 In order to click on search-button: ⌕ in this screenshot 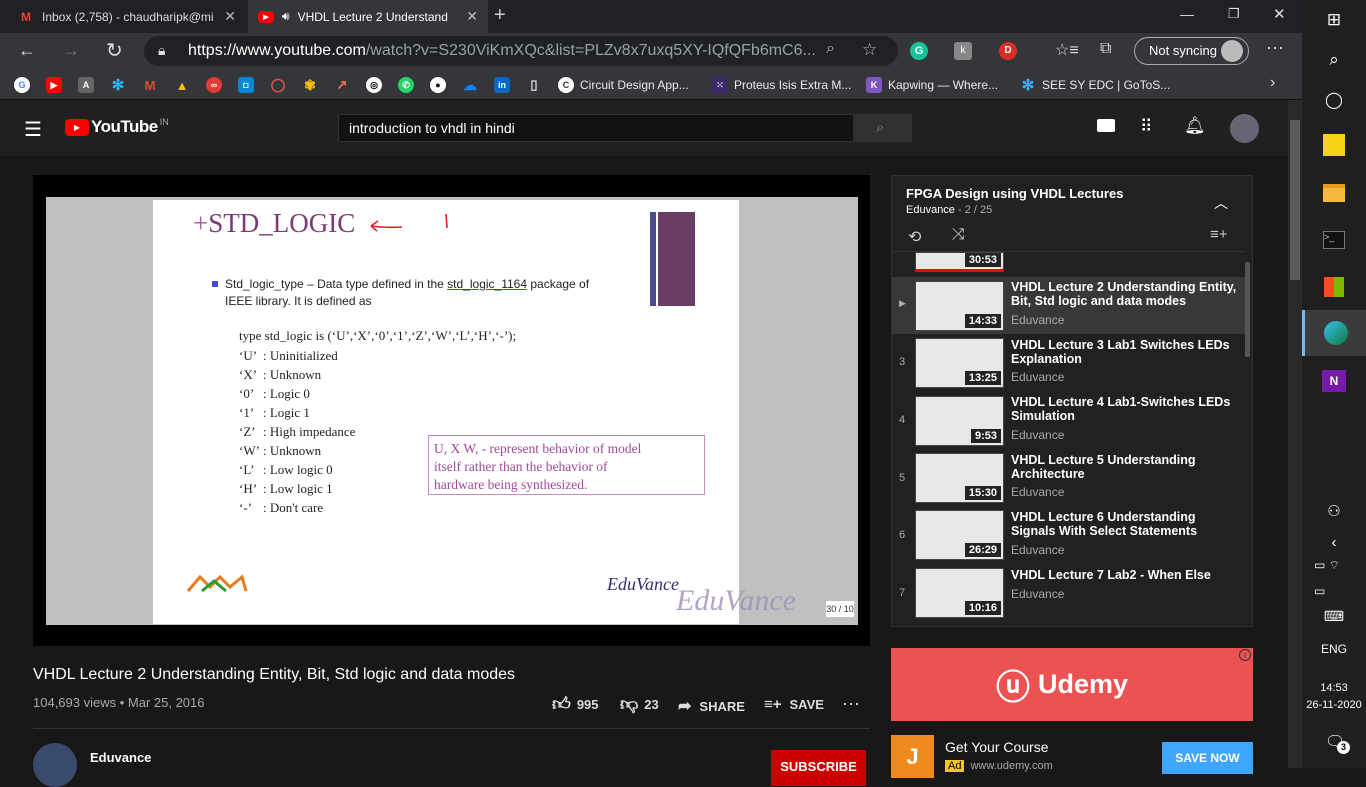, I will do `click(883, 128)`.